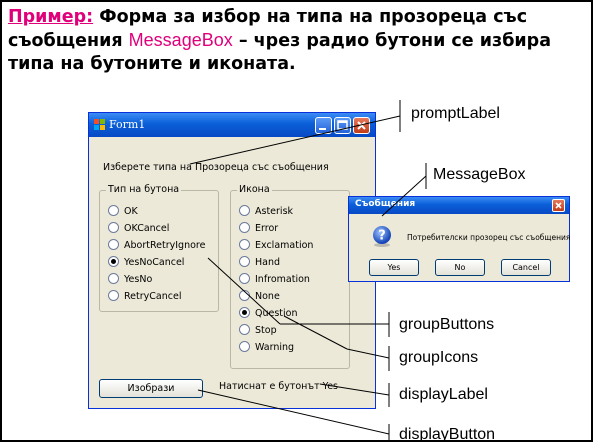 This screenshot has height=442, width=593. I want to click on radio-icon-type: Stop, so click(258, 330).